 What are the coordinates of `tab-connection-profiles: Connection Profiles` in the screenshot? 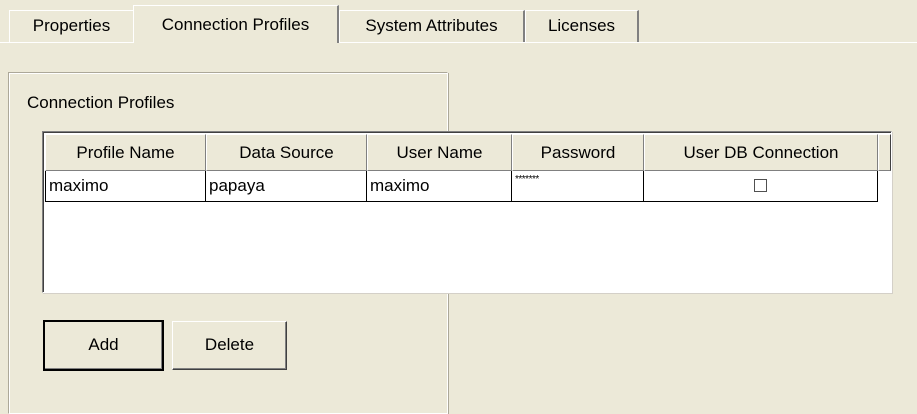 It's located at (236, 24).